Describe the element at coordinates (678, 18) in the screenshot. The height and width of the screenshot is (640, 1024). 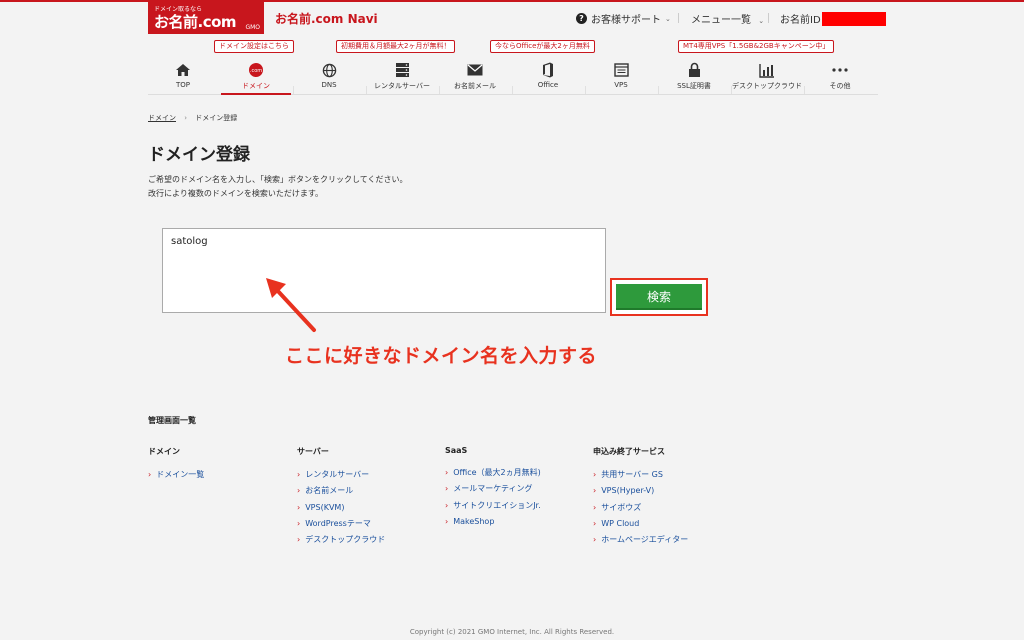
I see `header-divider` at that location.